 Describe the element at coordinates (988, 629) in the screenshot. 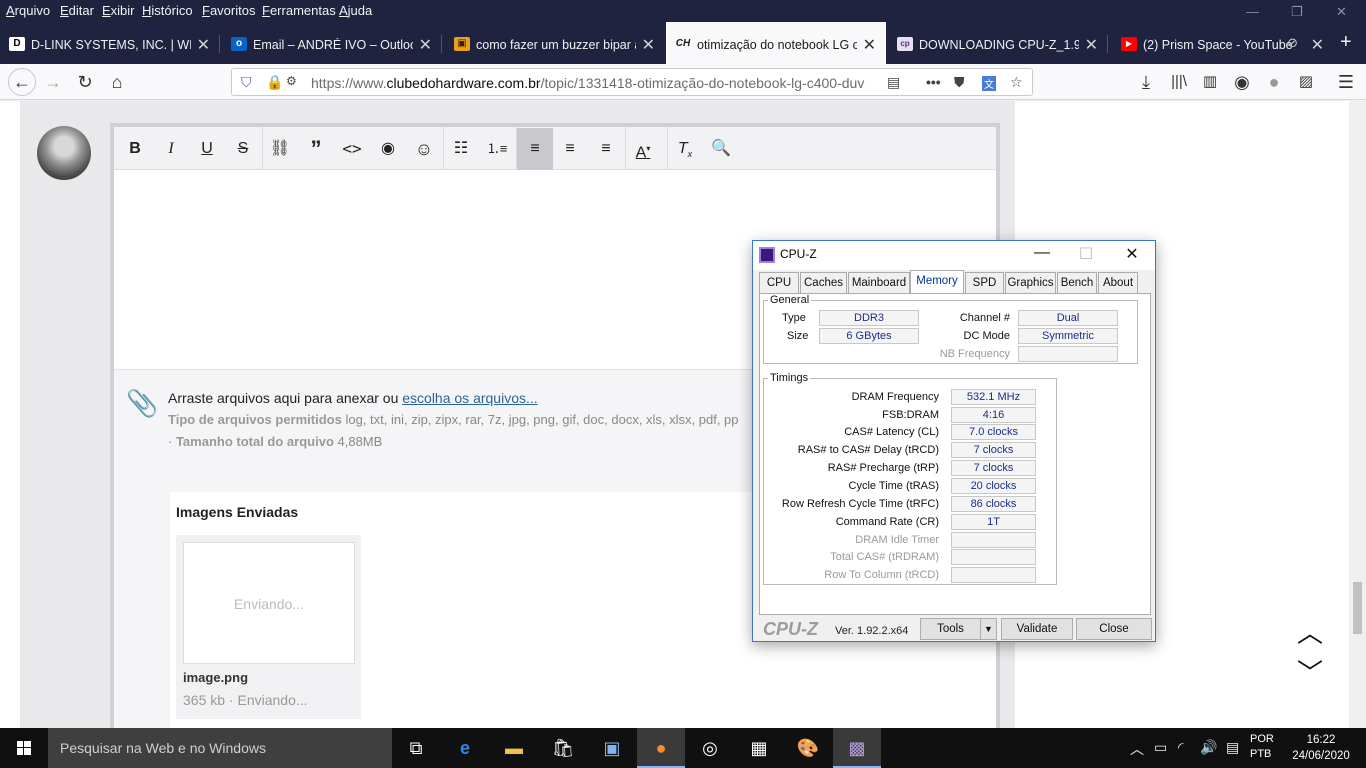

I see `tools-dropdown-icon: ▼` at that location.